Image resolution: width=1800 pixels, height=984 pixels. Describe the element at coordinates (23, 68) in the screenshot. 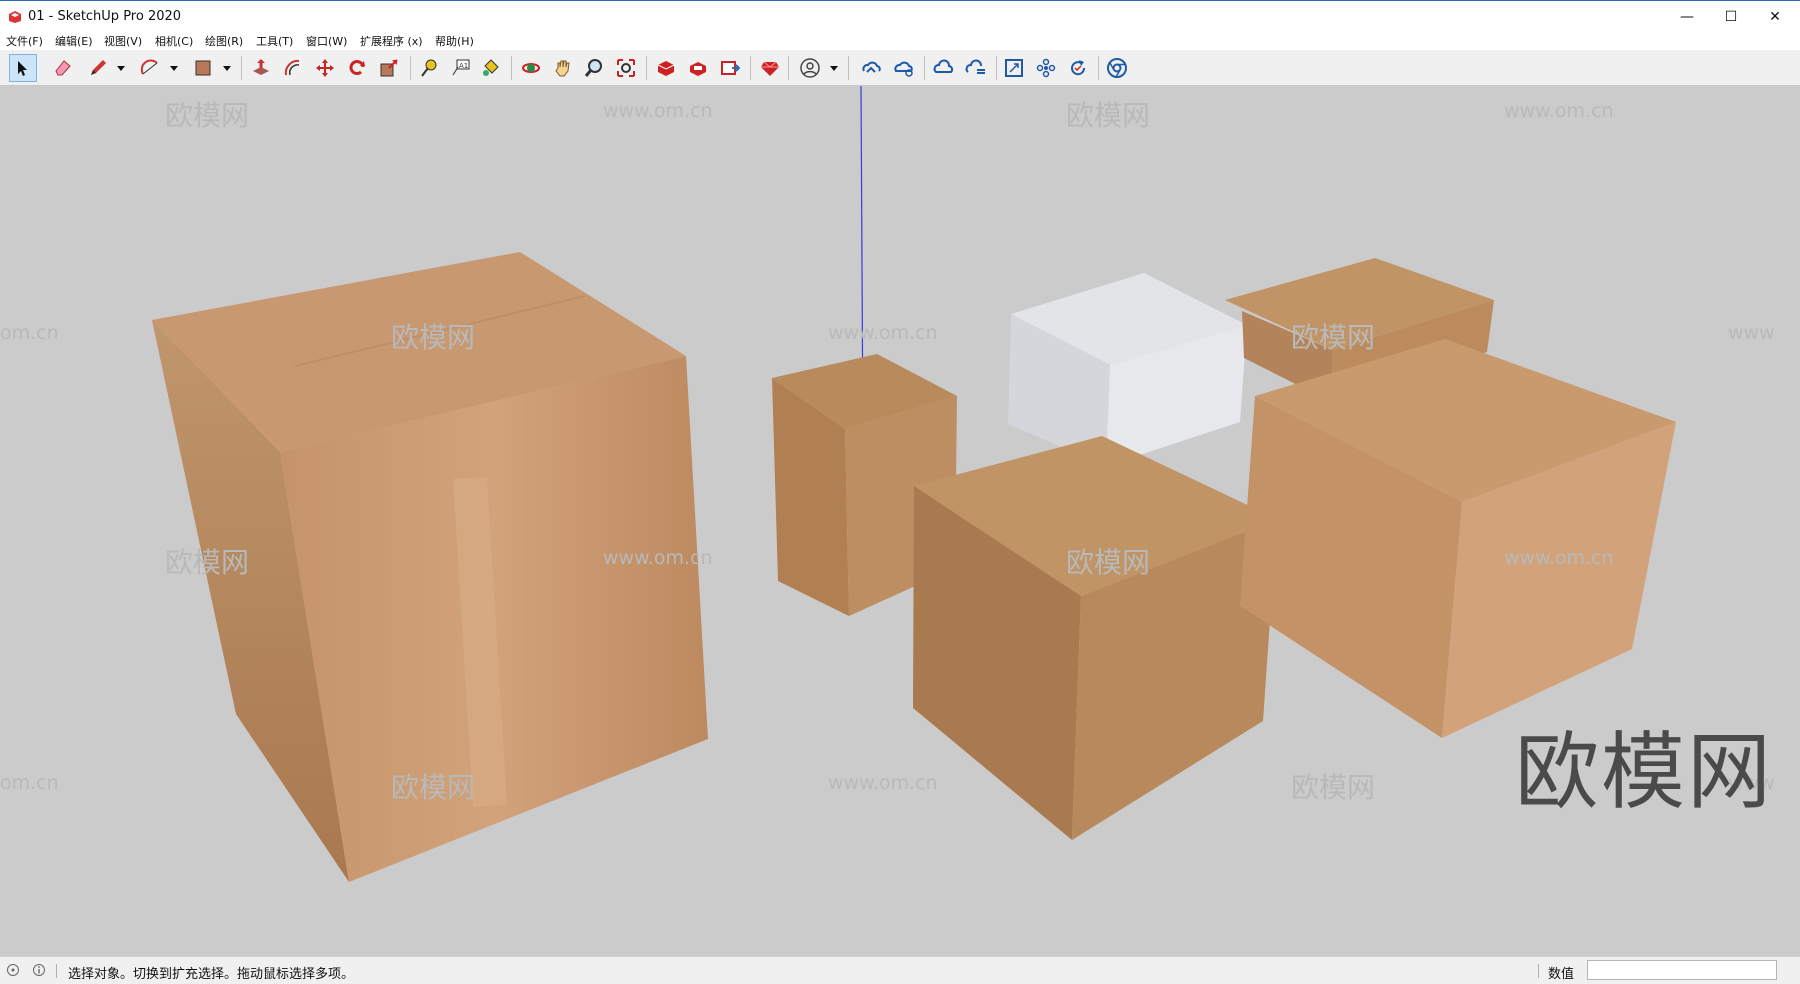

I see `select-tool-button` at that location.